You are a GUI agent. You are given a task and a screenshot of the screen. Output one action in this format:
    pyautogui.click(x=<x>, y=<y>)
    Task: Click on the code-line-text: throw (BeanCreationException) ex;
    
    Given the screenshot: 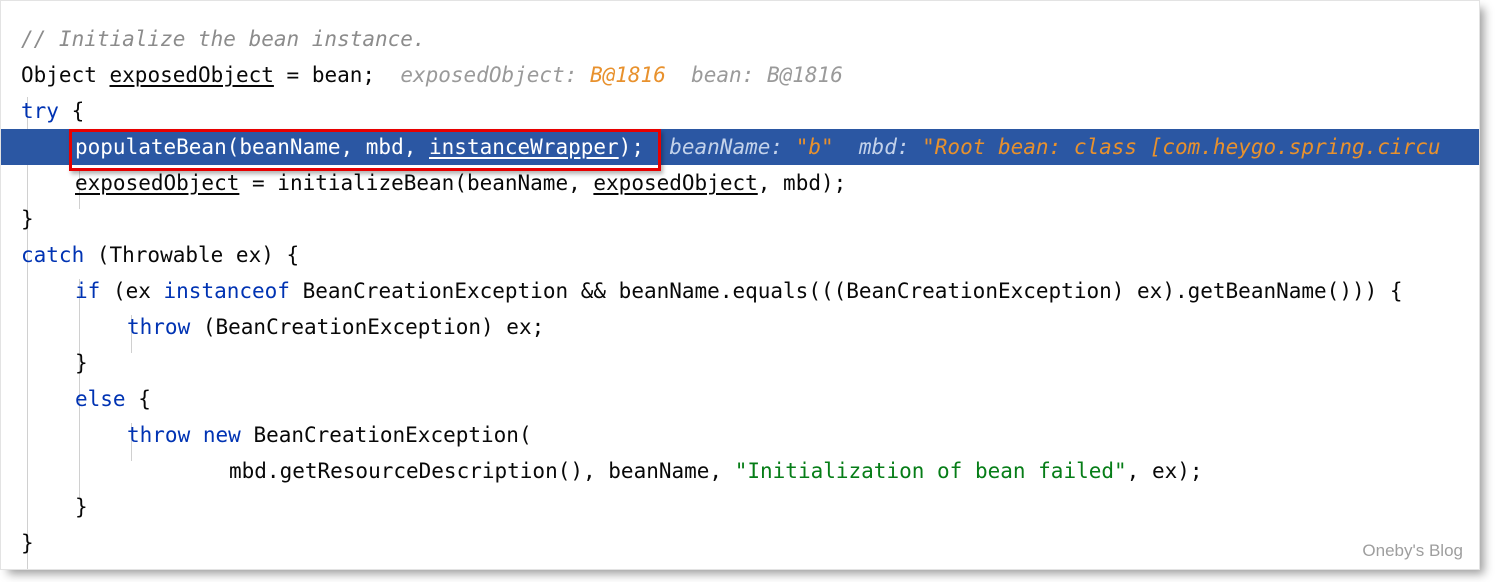 What is the action you would take?
    pyautogui.click(x=335, y=327)
    